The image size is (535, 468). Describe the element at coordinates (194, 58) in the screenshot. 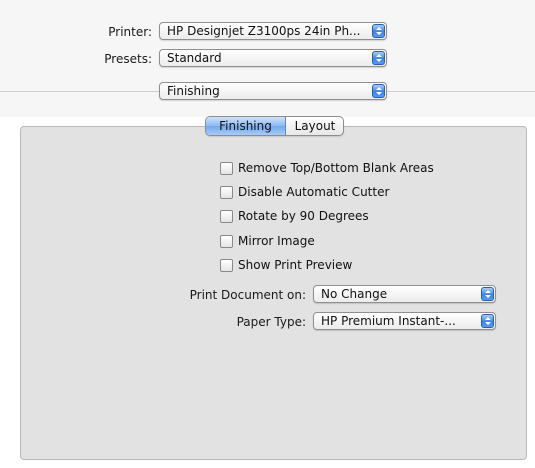

I see `presets-value: Standard` at that location.